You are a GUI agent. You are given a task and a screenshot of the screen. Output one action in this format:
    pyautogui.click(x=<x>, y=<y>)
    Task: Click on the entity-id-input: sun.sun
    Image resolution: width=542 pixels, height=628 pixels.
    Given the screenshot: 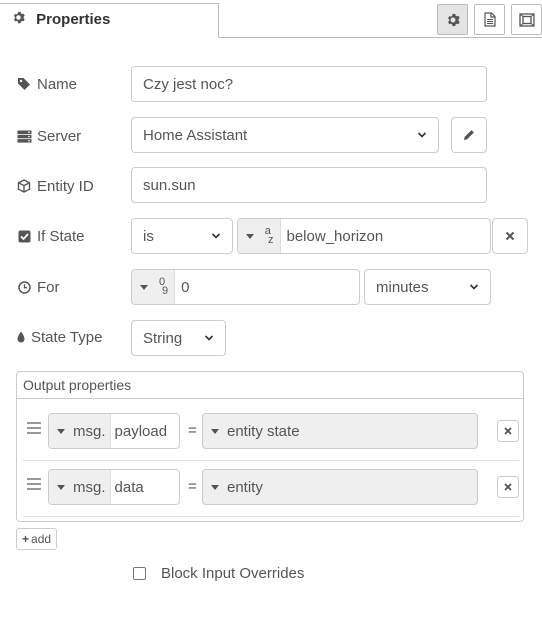 What is the action you would take?
    pyautogui.click(x=309, y=185)
    